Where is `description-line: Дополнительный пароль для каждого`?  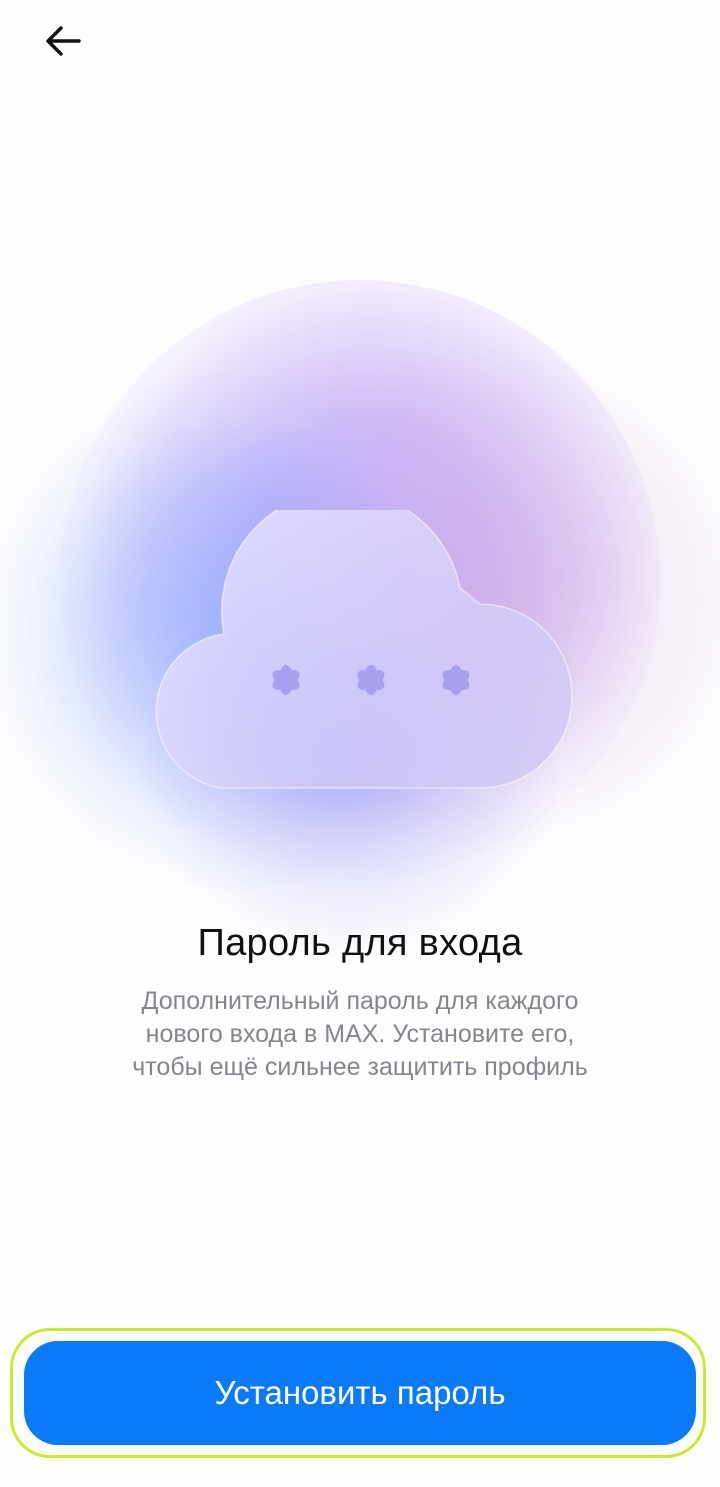 description-line: Дополнительный пароль для каждого is located at coordinates (360, 1001).